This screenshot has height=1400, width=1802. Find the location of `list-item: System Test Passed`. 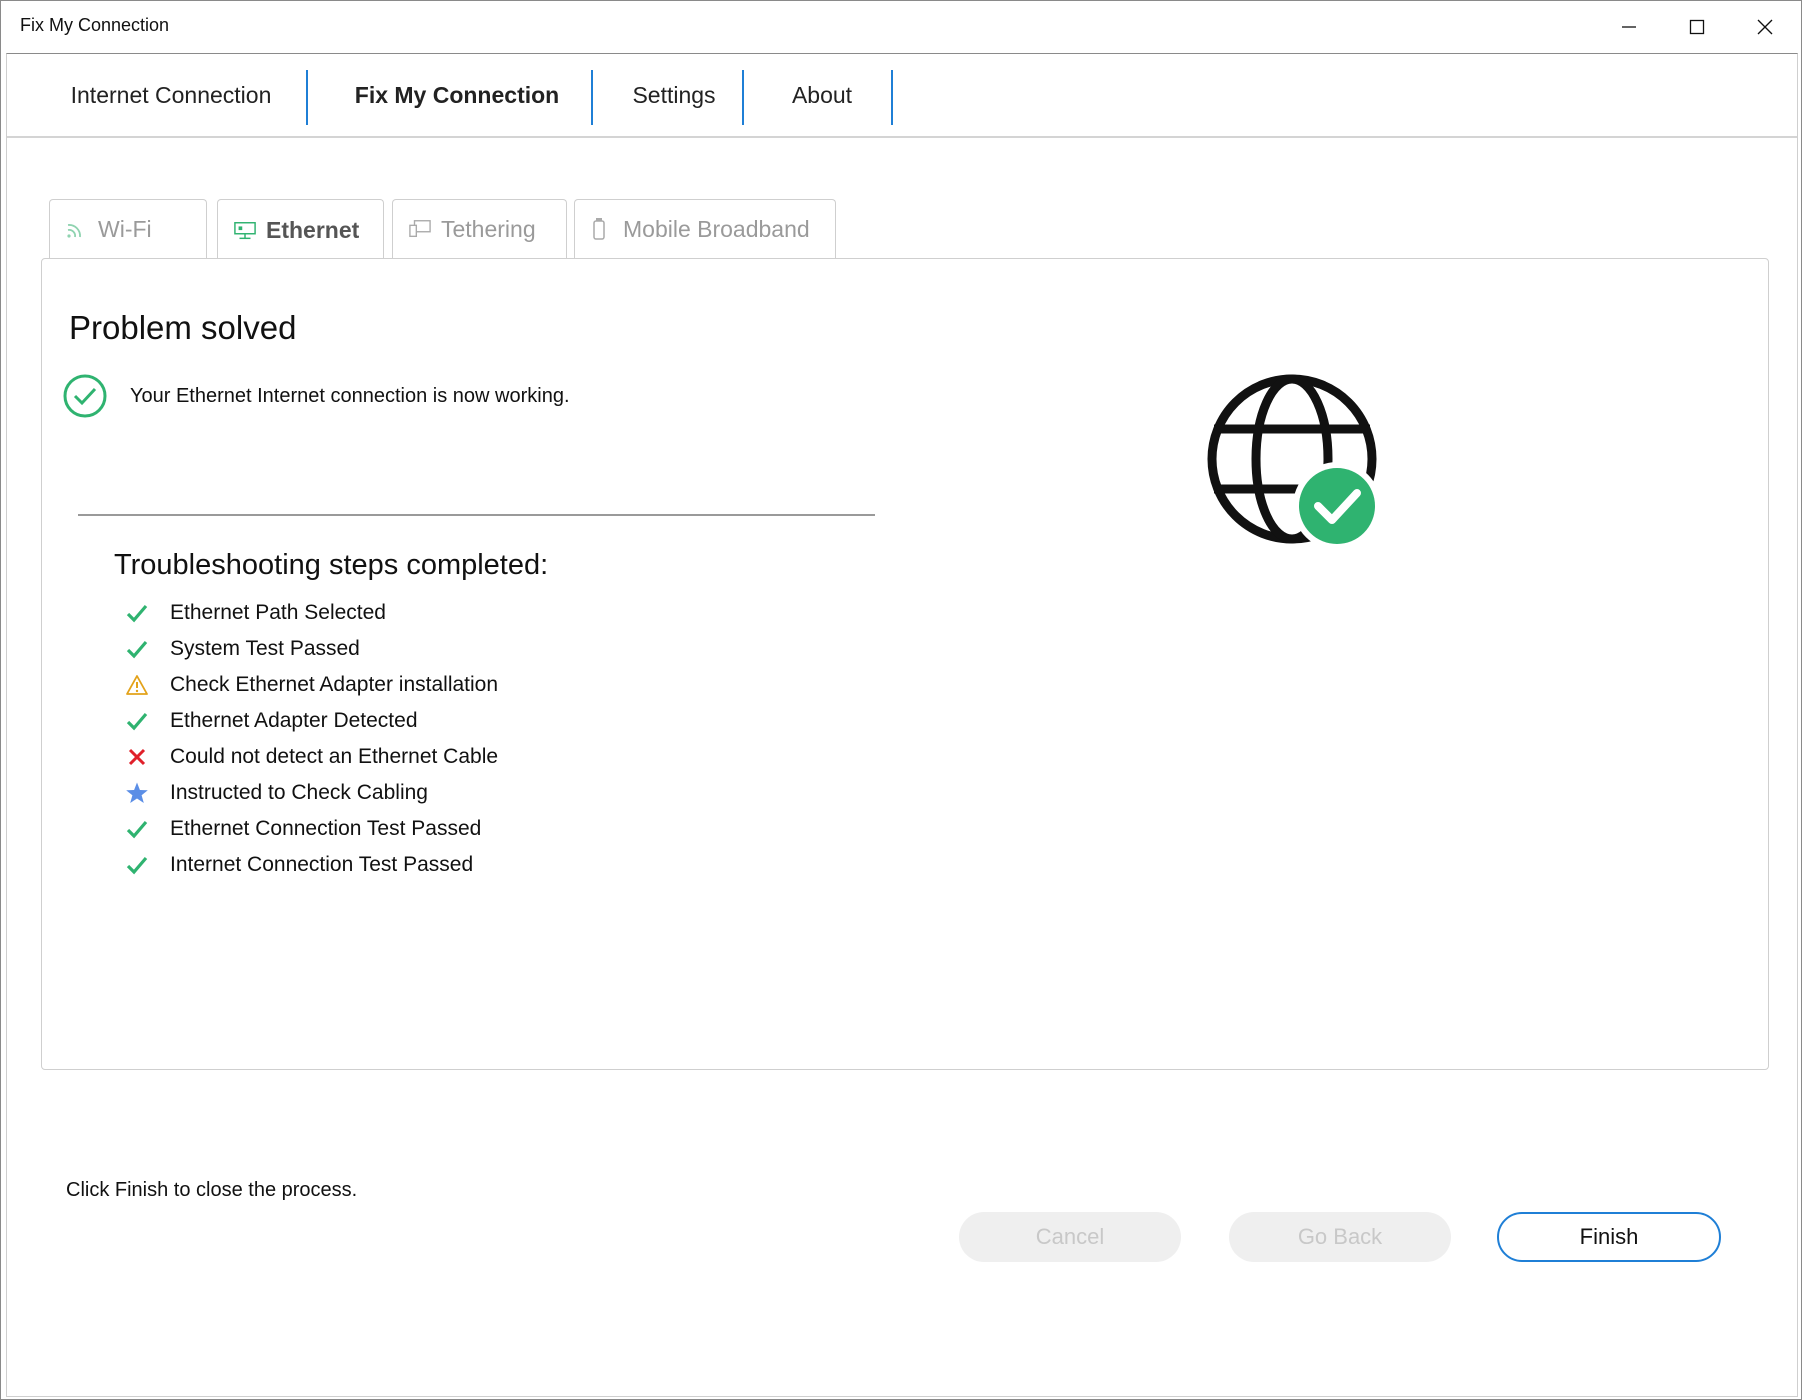

list-item: System Test Passed is located at coordinates (311, 649).